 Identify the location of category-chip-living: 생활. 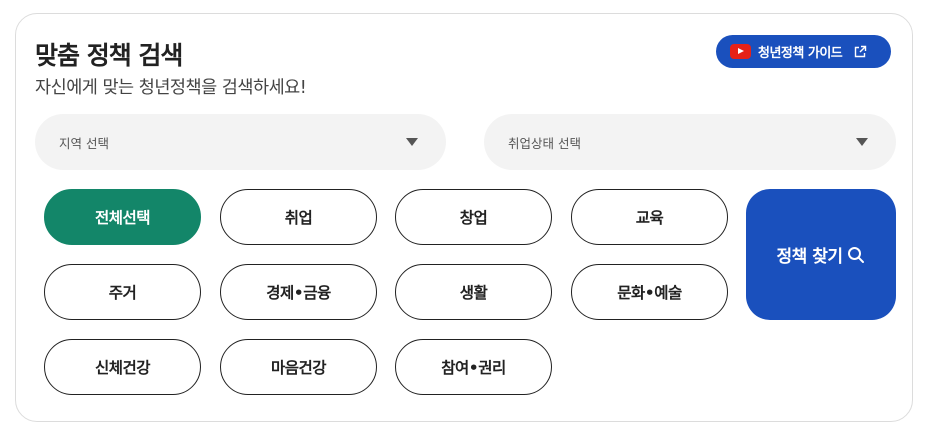
(473, 292).